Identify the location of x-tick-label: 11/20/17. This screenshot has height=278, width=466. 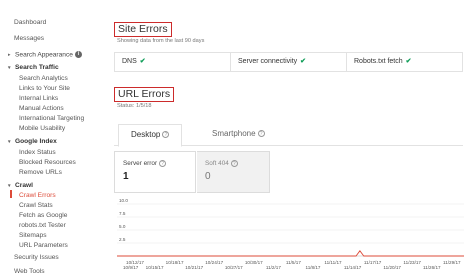
(392, 267).